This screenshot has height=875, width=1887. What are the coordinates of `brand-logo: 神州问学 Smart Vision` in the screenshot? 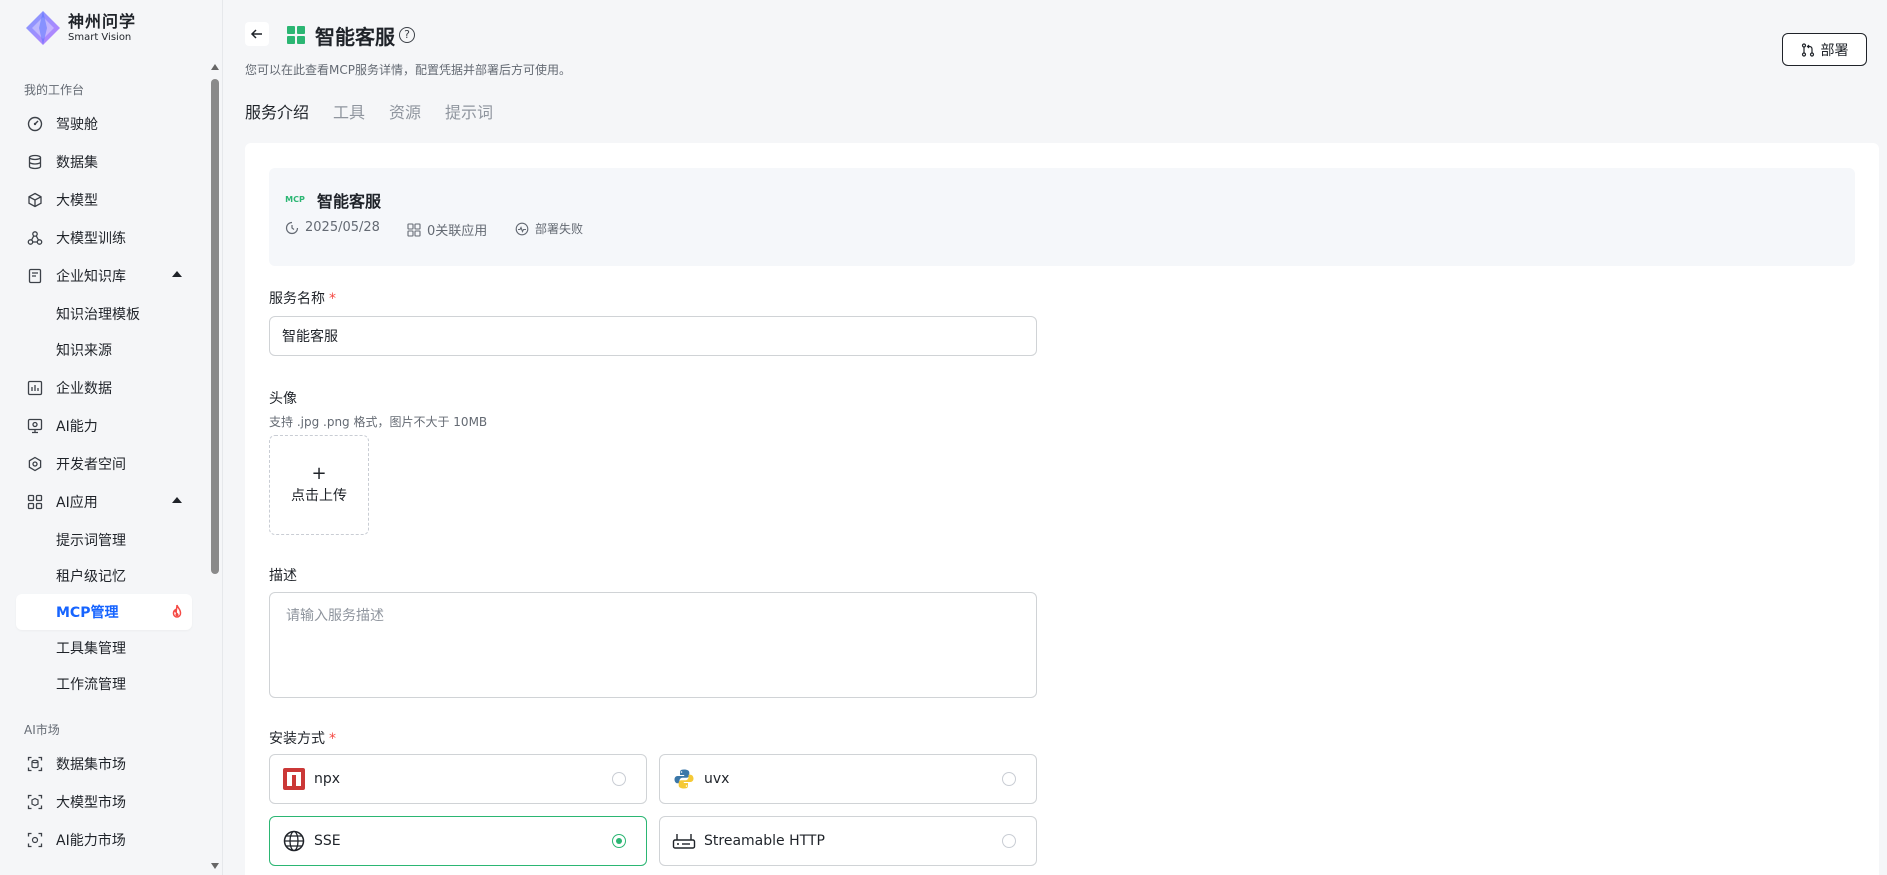 It's located at (80, 28).